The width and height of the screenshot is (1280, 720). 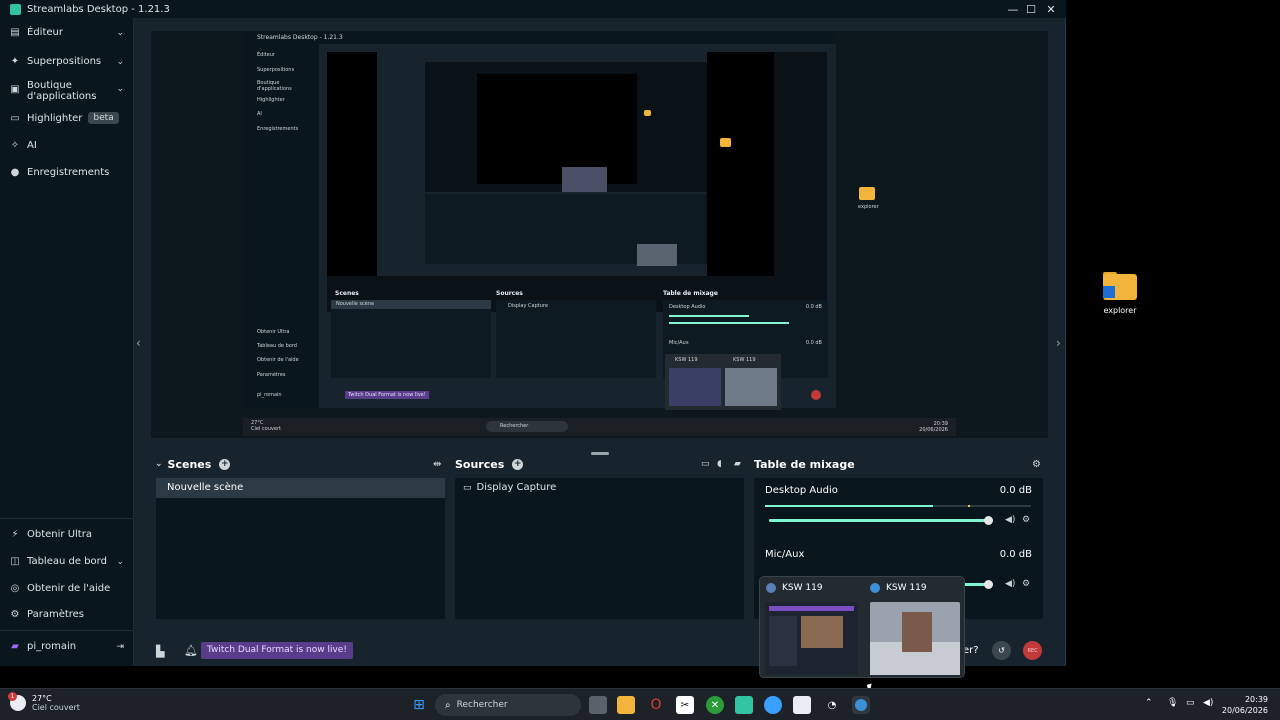 What do you see at coordinates (278, 360) in the screenshot?
I see `nested-sidebar-item: Obtenir de l'aide` at bounding box center [278, 360].